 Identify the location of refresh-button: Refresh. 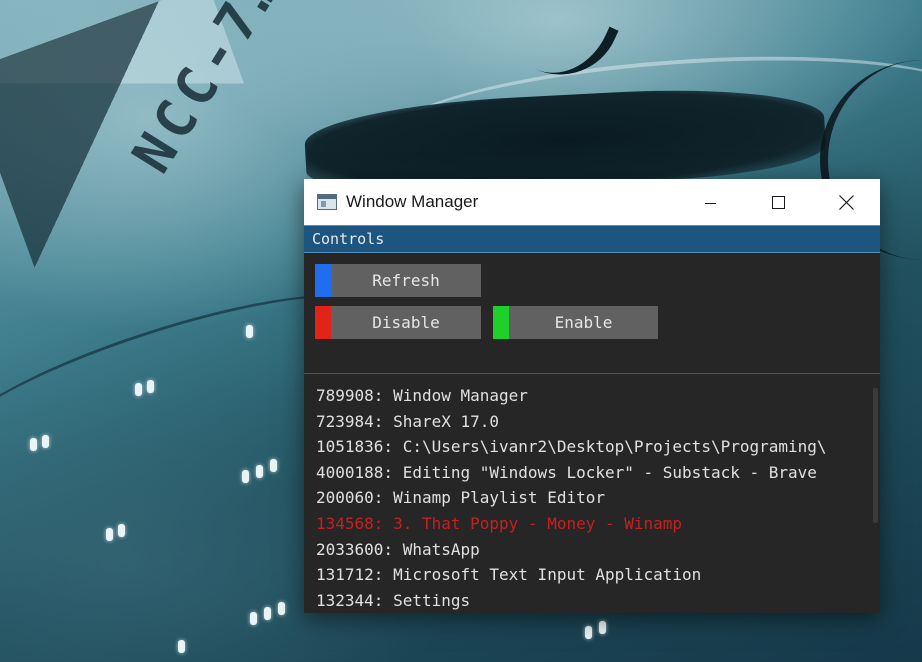
(398, 280).